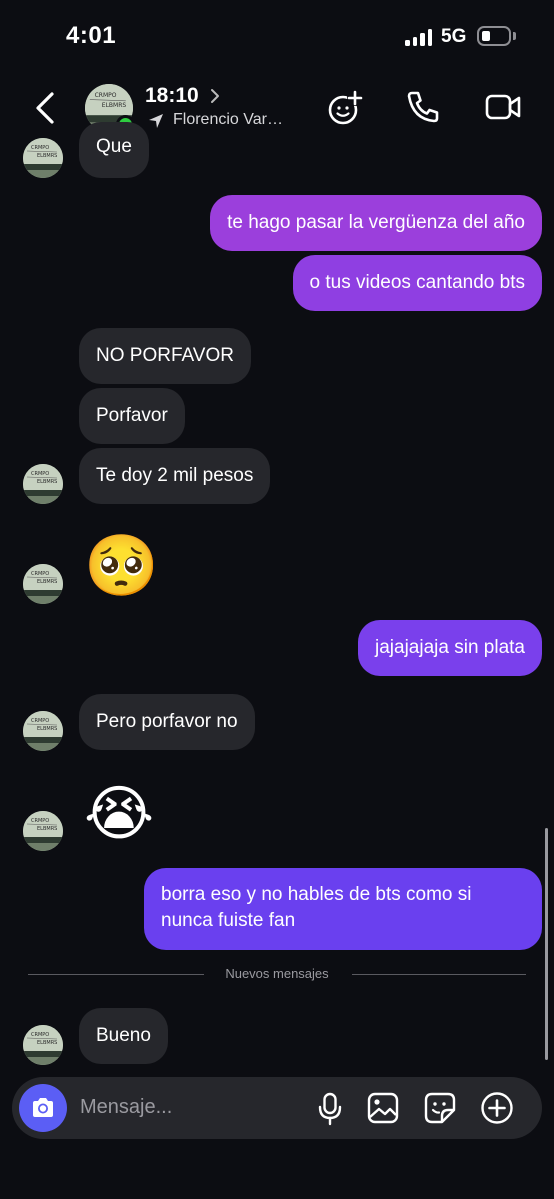 The width and height of the screenshot is (554, 1199). I want to click on message-incoming: NO PORFAVOR, so click(165, 356).